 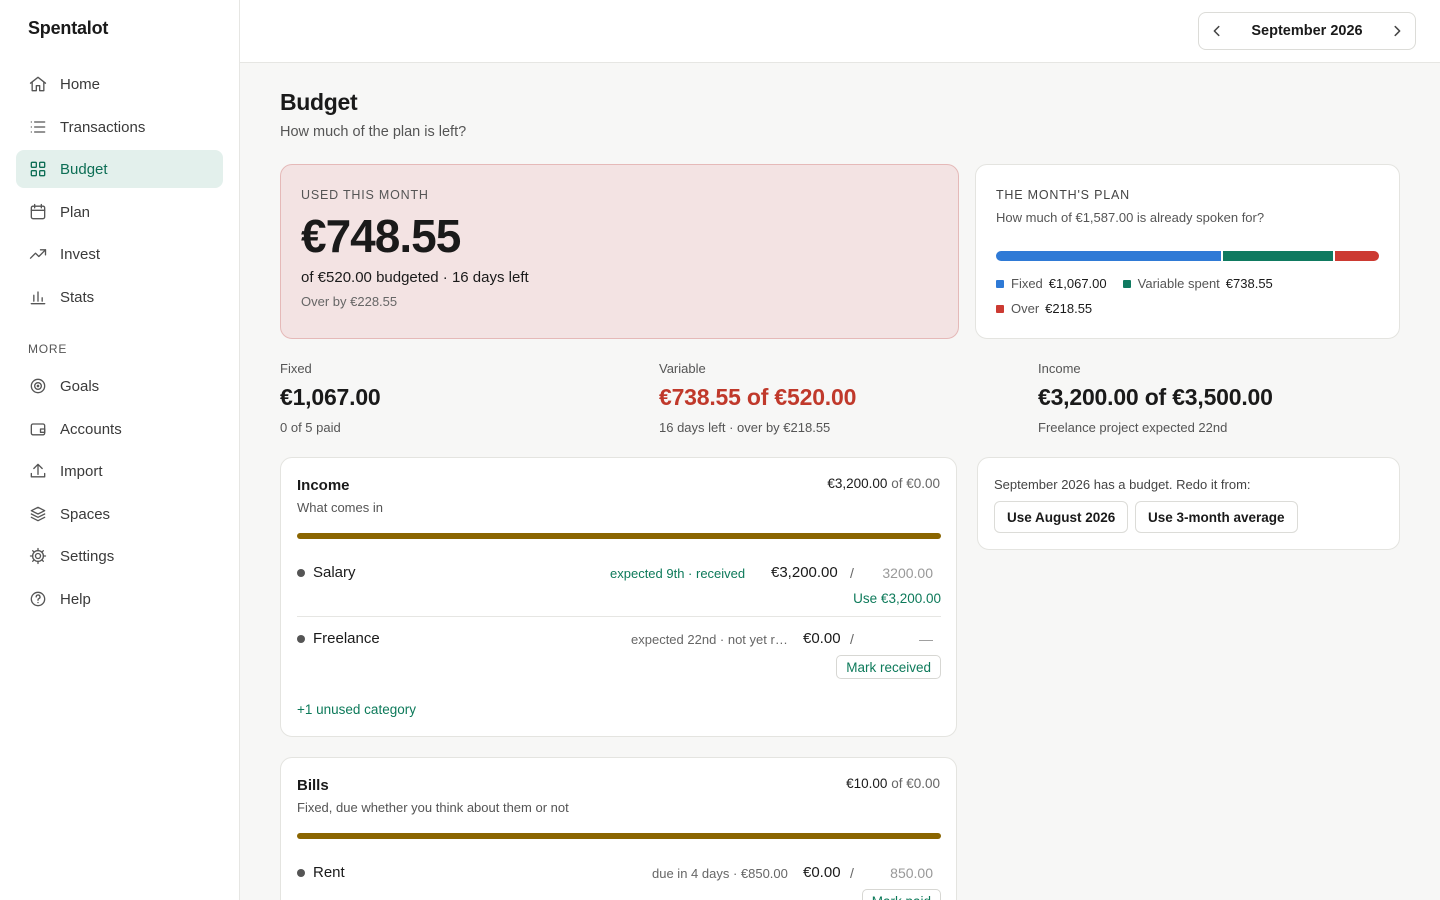 I want to click on stat-value: €1,067.00, so click(x=330, y=397).